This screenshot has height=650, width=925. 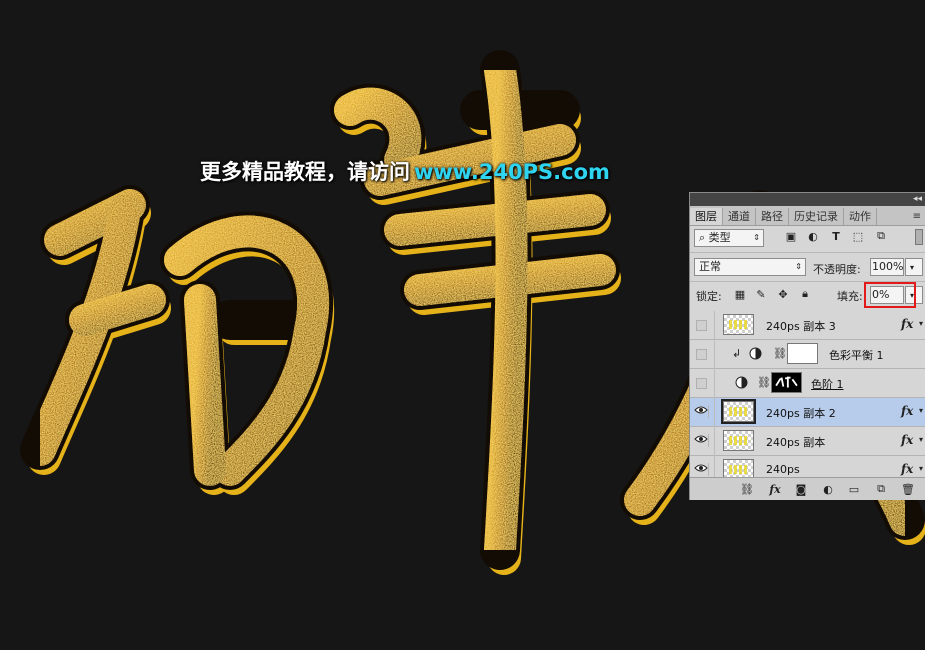 I want to click on watermark-text: 更多精品教程，请访问, so click(x=305, y=172).